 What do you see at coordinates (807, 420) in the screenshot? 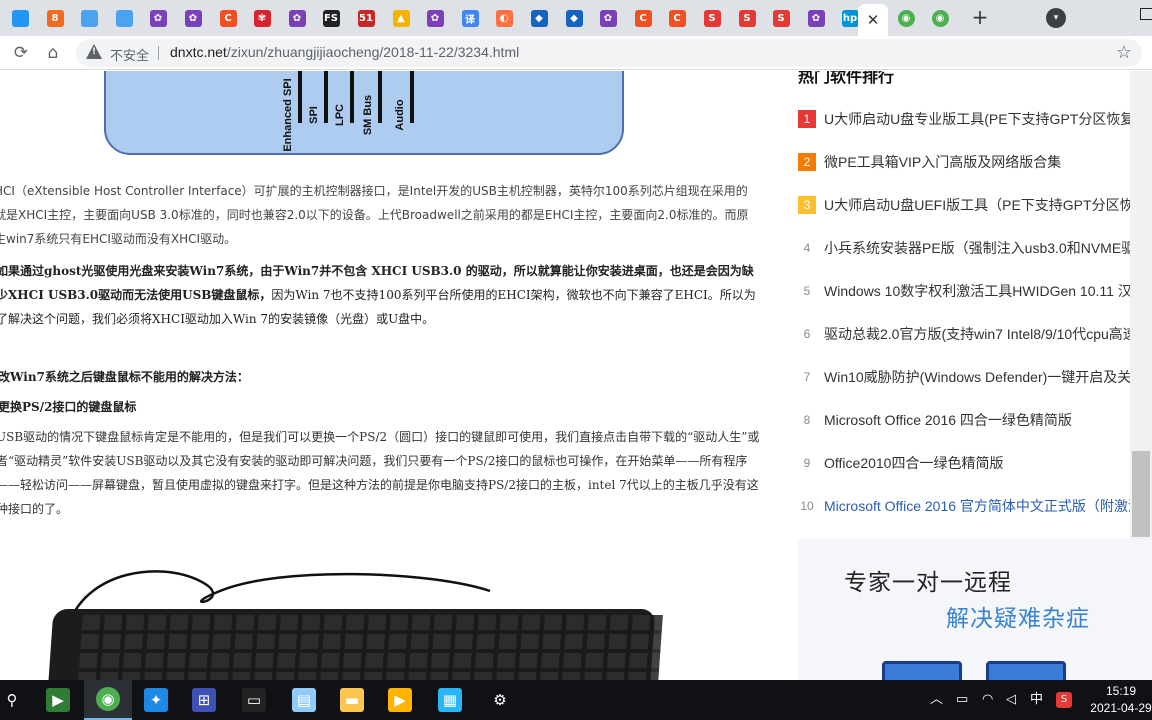
I see `rank-number: 8` at bounding box center [807, 420].